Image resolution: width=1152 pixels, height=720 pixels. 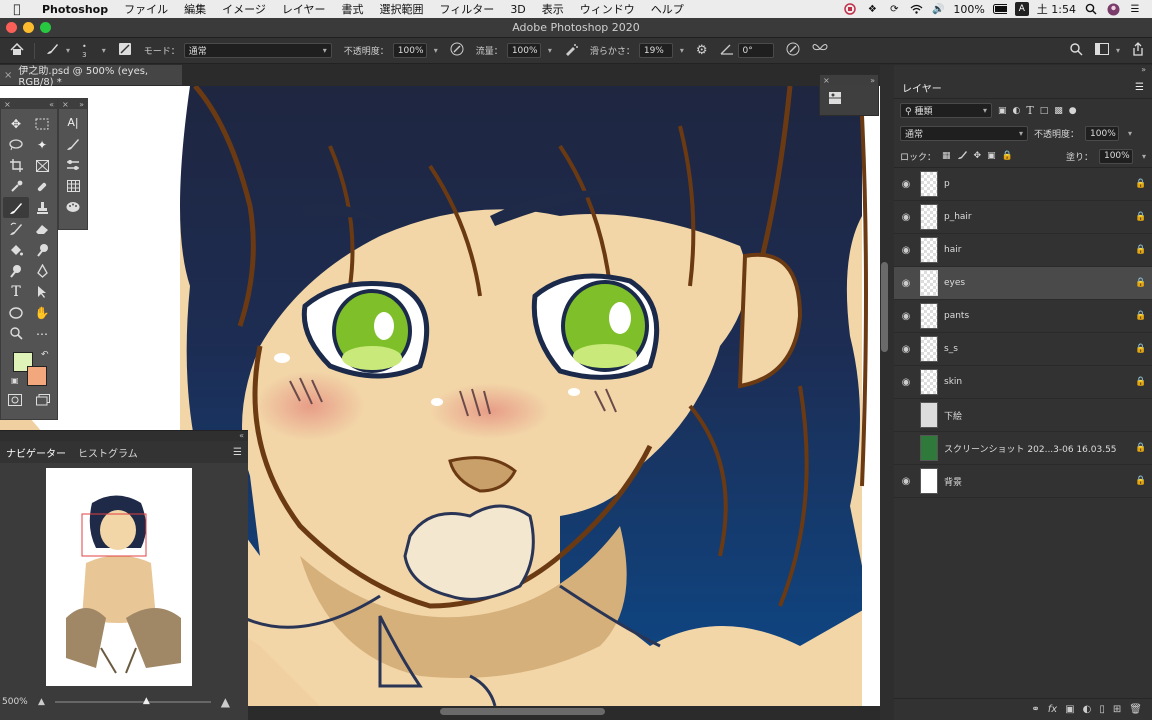 What do you see at coordinates (37, 376) in the screenshot?
I see `background-color-swatch` at bounding box center [37, 376].